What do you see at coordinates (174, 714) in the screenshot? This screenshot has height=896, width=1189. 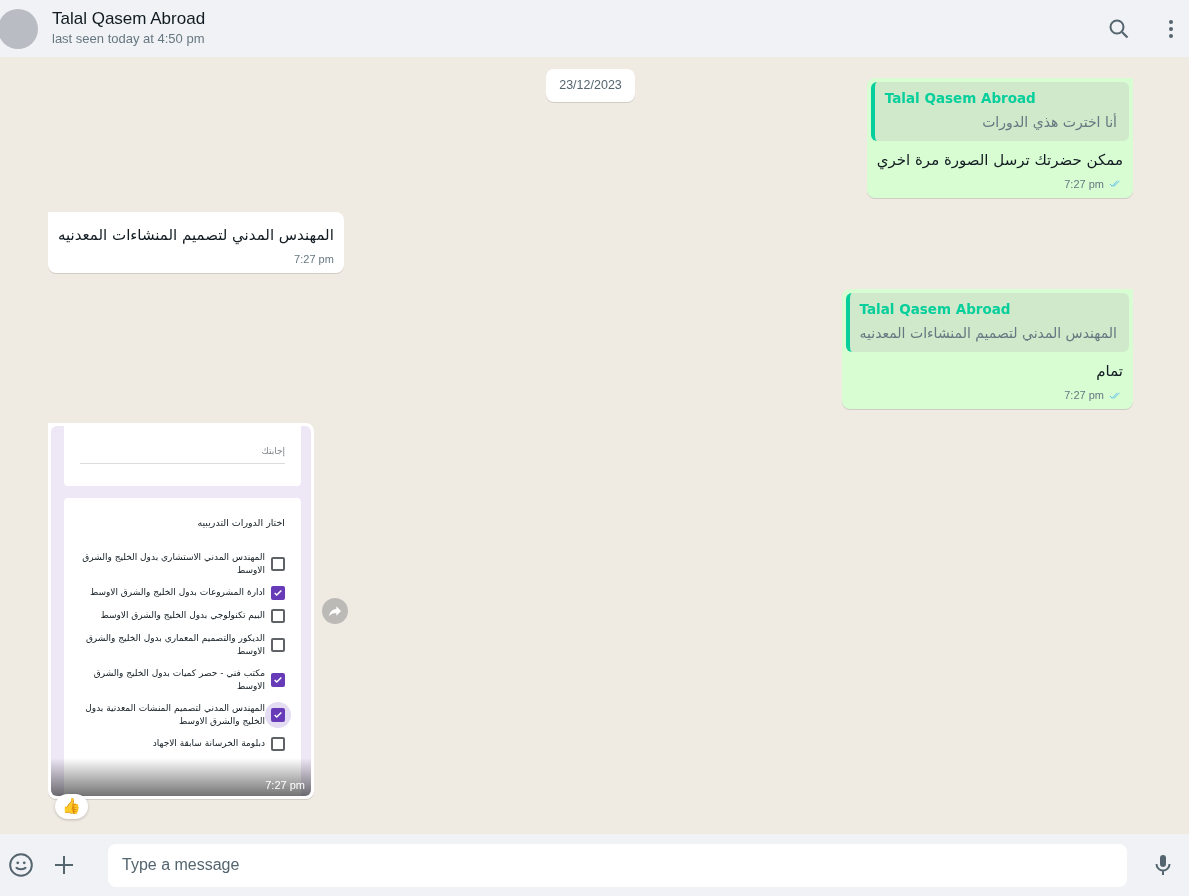 I see `checkbox-label: المهندس المدني لتصميم المنشات المعدنية بدول الخليج والشرق الاوسط` at bounding box center [174, 714].